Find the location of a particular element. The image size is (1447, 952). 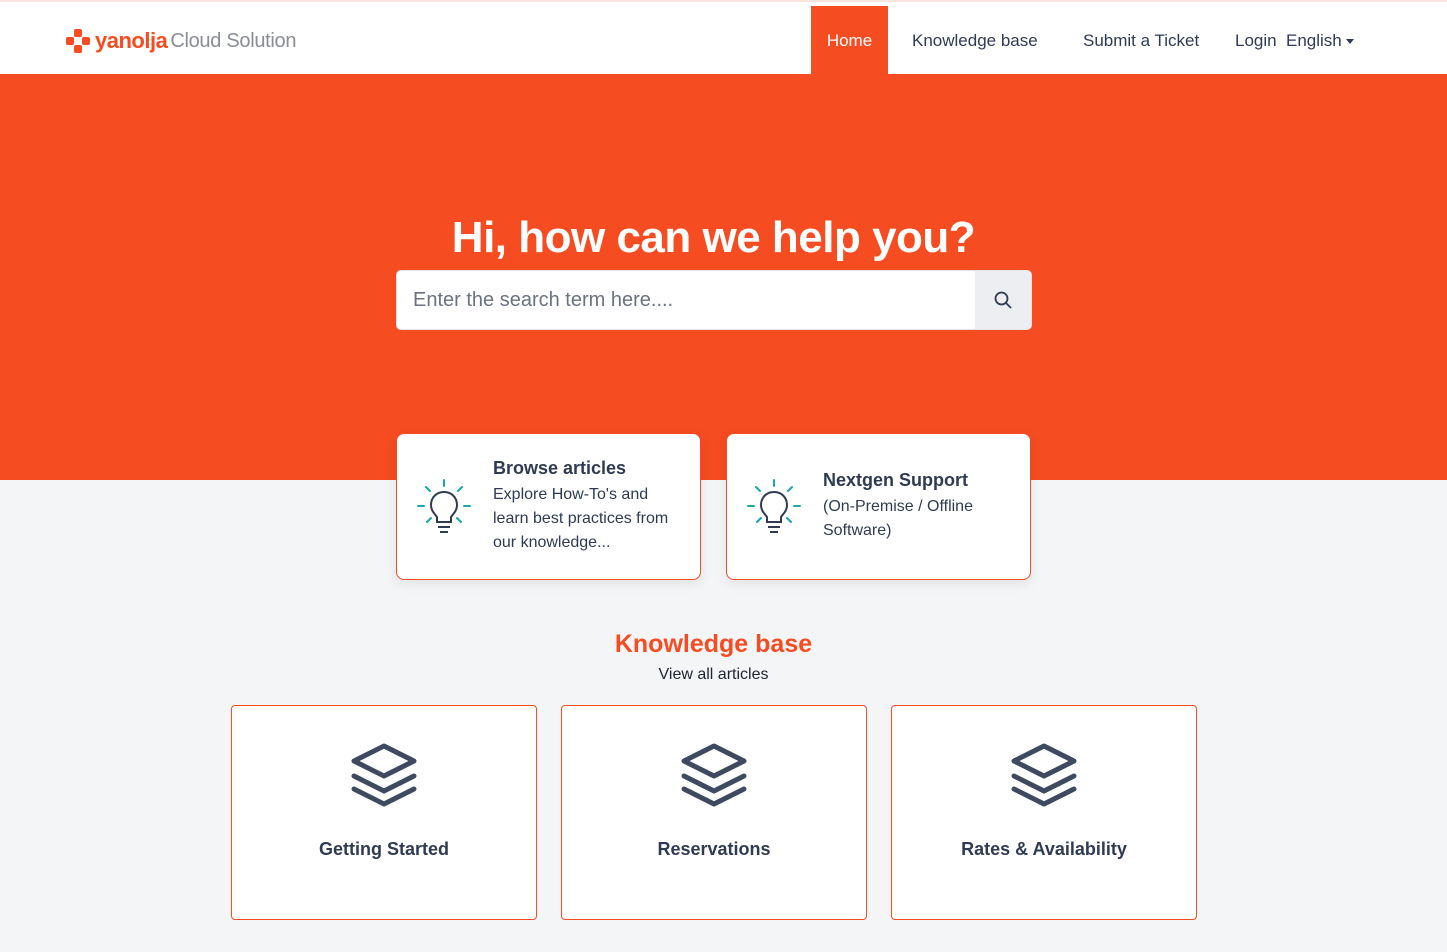

knowledge-base-heading: Knowledge base is located at coordinates (713, 644).